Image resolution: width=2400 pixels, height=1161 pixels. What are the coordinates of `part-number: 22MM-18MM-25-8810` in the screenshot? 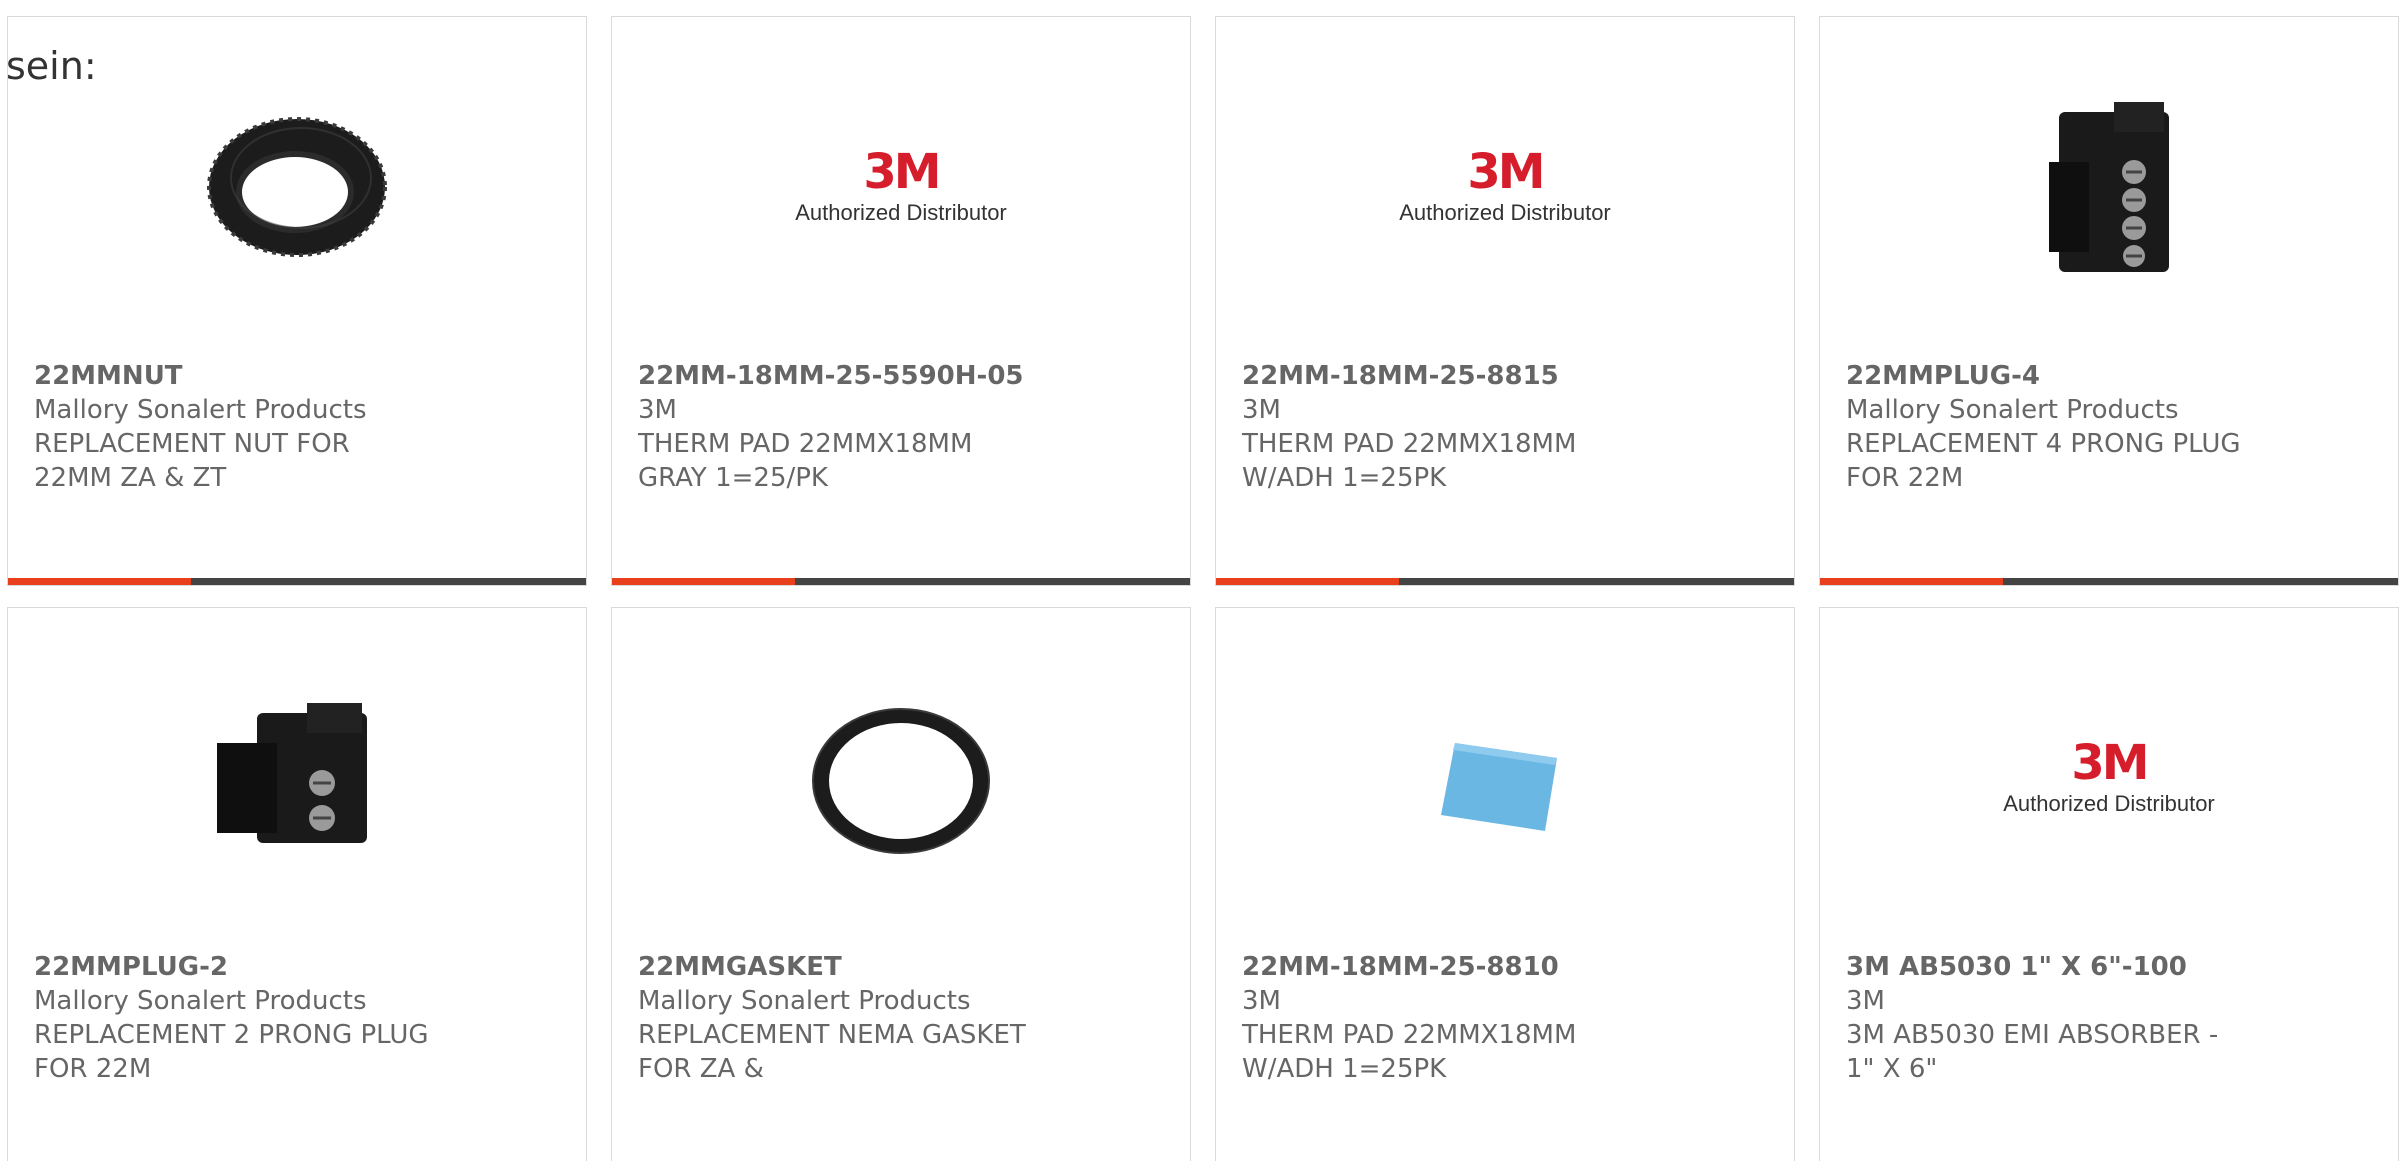 It's located at (1442, 967).